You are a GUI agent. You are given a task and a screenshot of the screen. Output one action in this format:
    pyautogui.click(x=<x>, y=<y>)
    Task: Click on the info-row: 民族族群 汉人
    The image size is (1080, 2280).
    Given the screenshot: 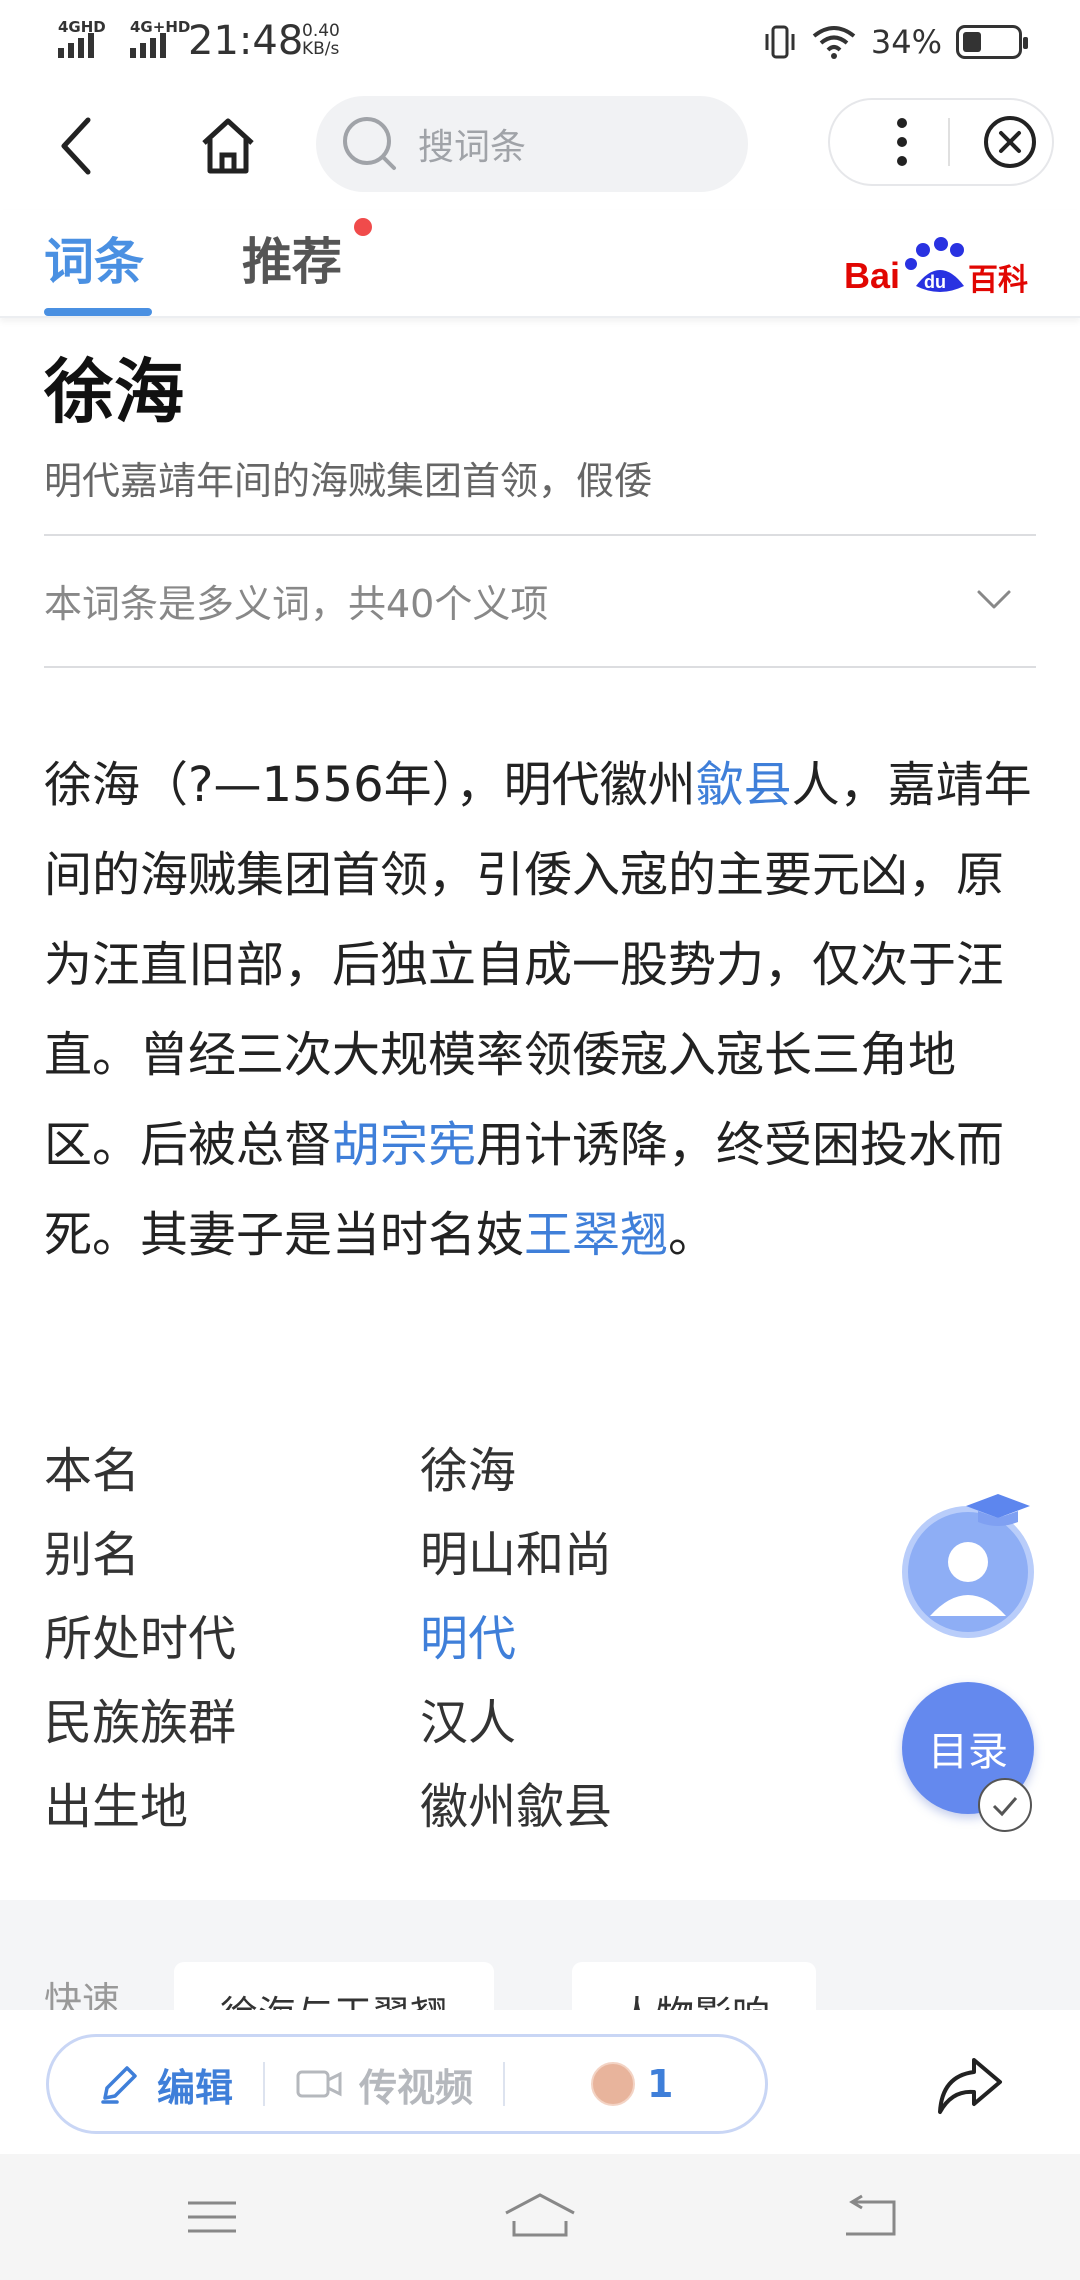 What is the action you would take?
    pyautogui.click(x=394, y=1718)
    